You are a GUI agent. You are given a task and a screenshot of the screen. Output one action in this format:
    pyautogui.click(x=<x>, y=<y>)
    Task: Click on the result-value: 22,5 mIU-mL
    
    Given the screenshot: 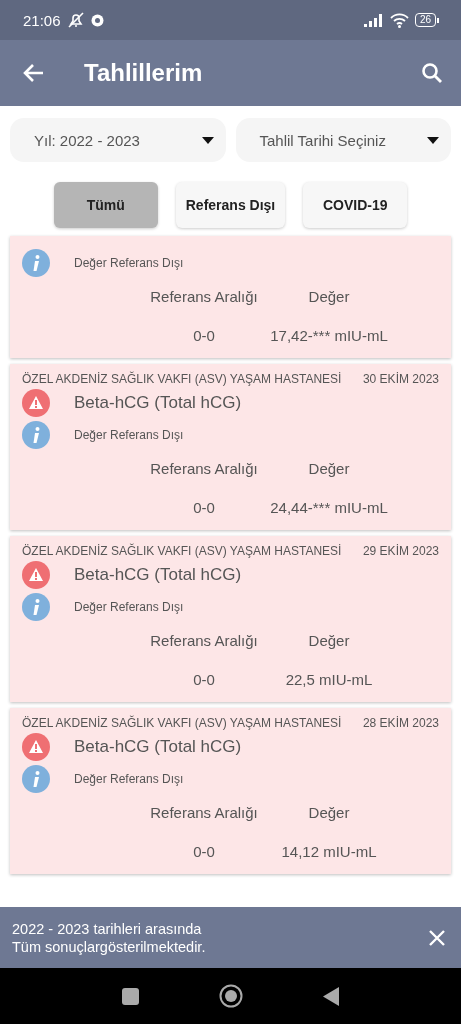 What is the action you would take?
    pyautogui.click(x=329, y=679)
    